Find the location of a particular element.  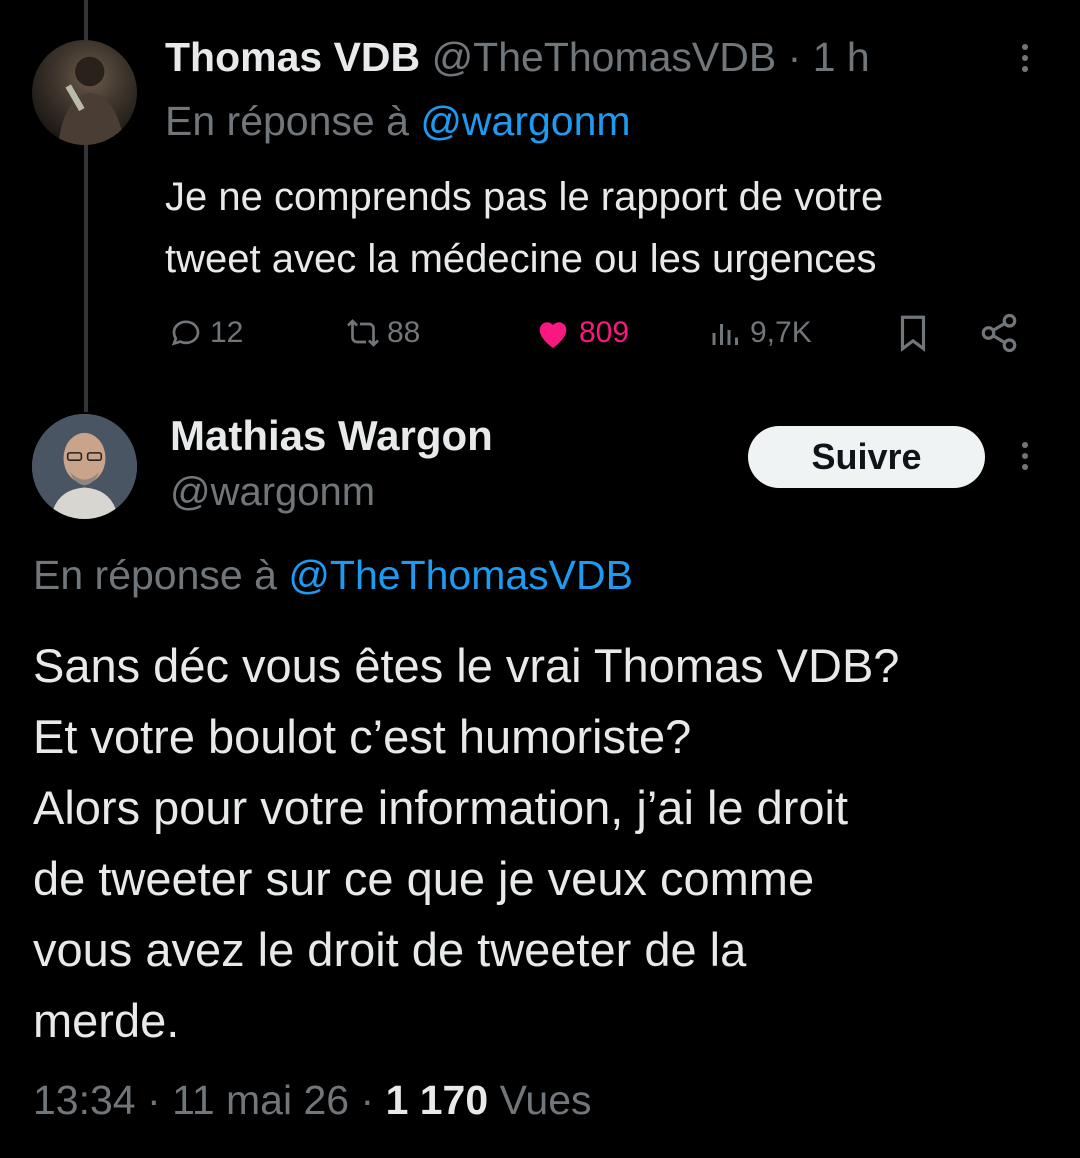

retweet-icon is located at coordinates (363, 333).